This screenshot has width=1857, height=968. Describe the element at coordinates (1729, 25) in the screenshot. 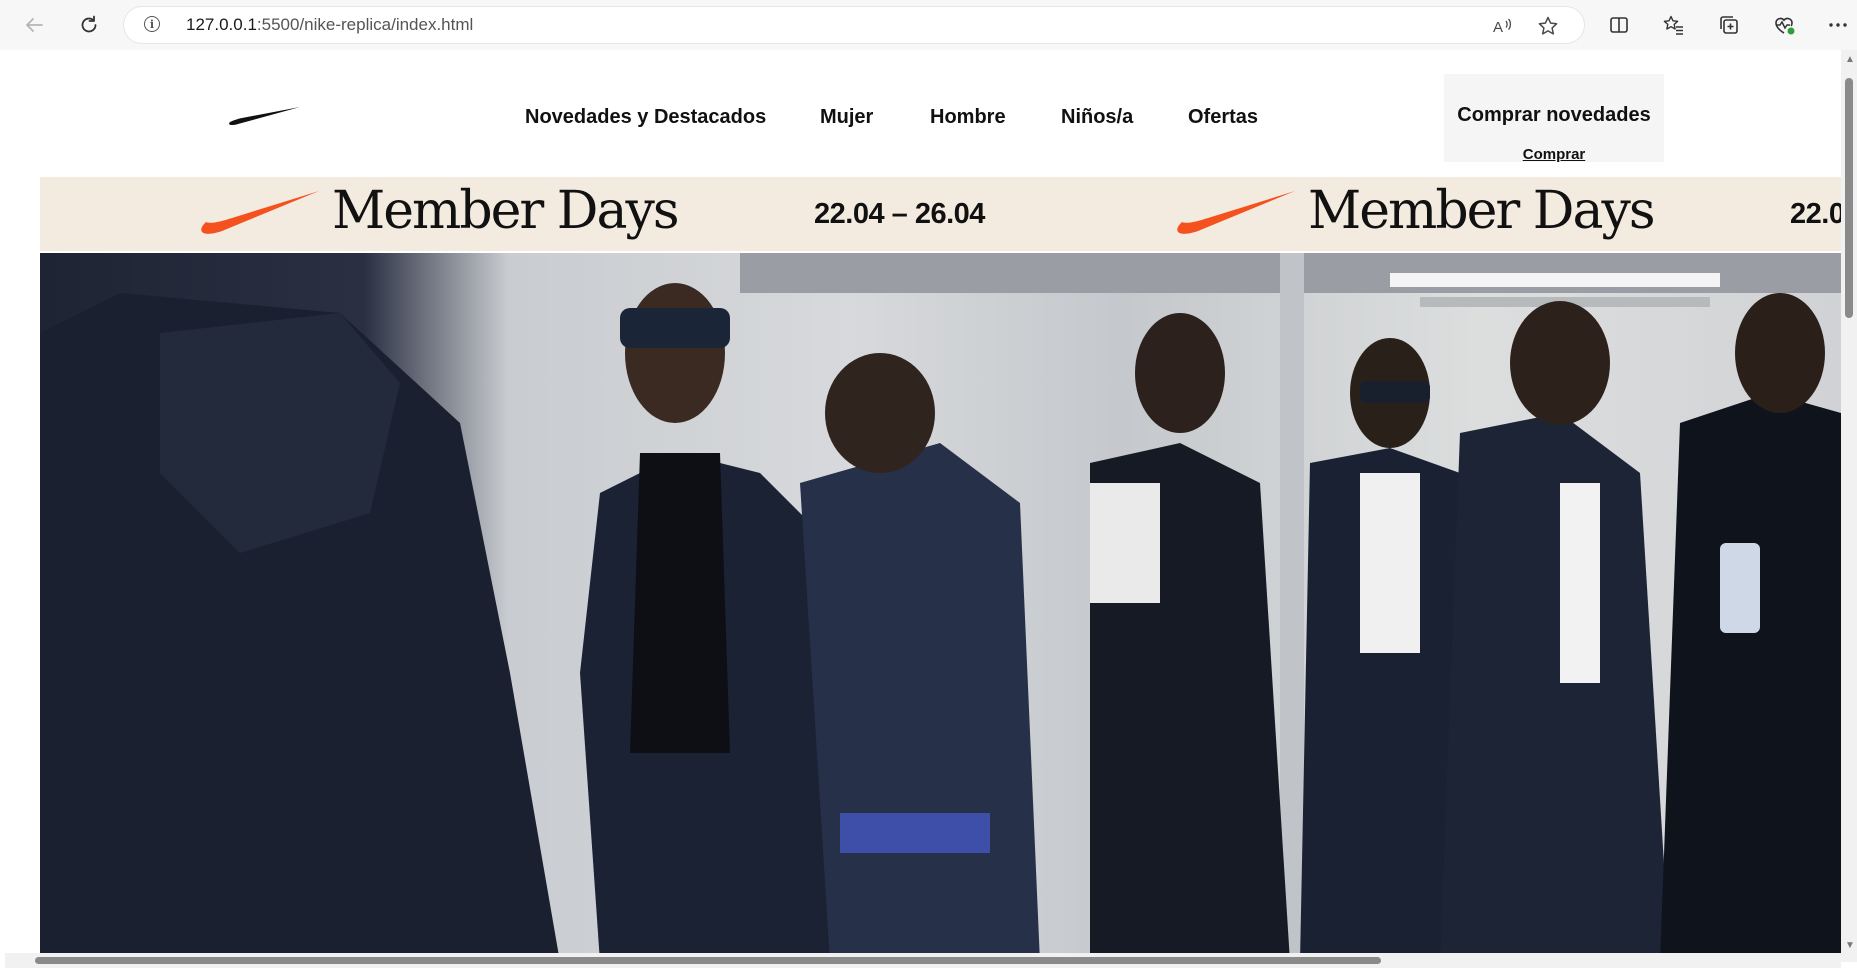

I see `collections-icon` at that location.